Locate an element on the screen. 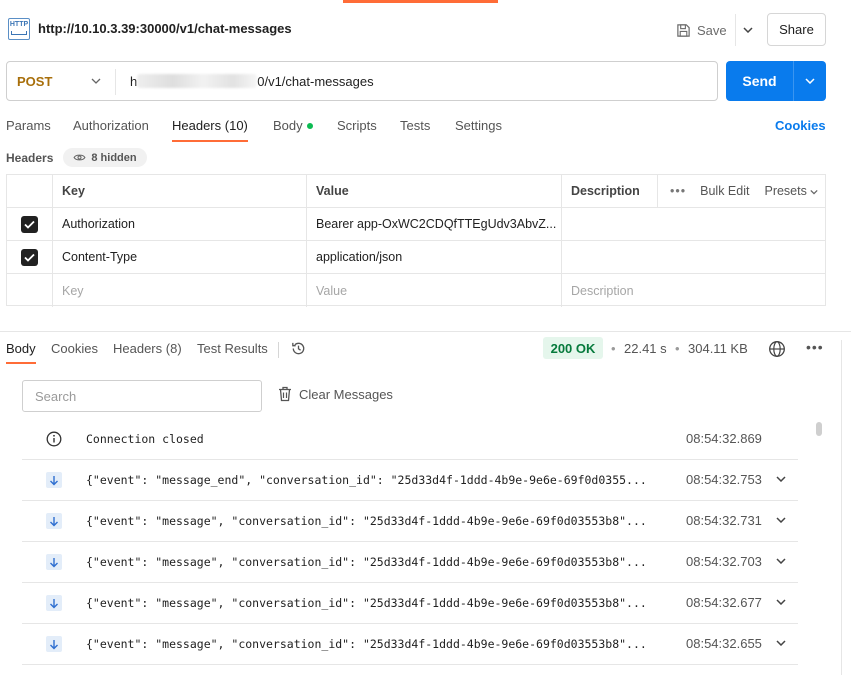 The height and width of the screenshot is (675, 851). message-time: 08:54:32.869 is located at coordinates (724, 438).